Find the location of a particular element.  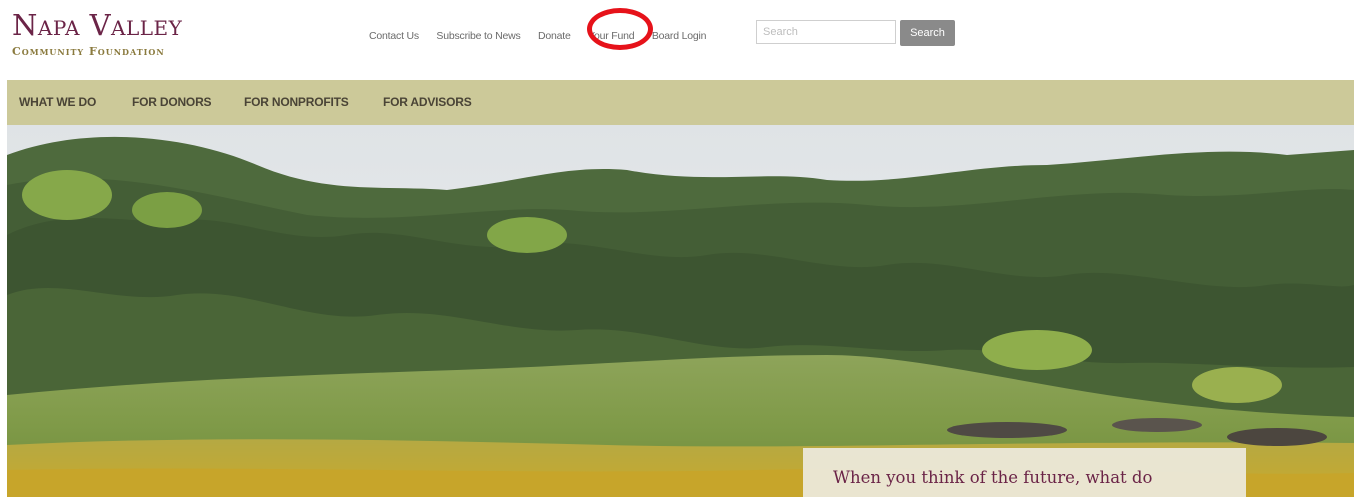

nav-item-for-advisors: FOR ADVISORS is located at coordinates (427, 102).